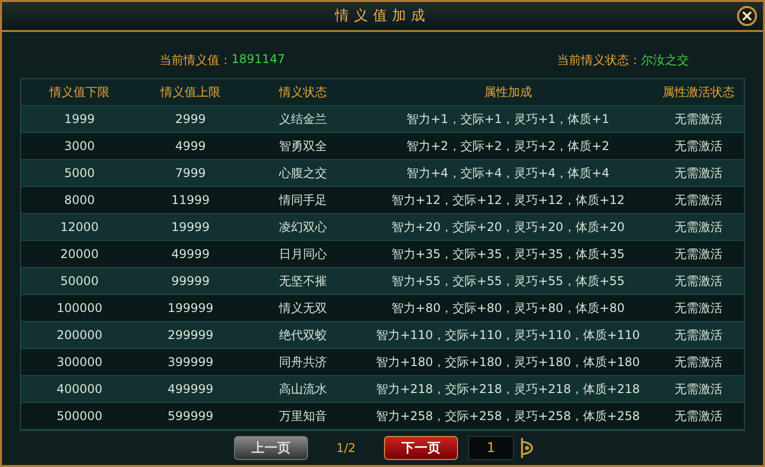 Image resolution: width=765 pixels, height=467 pixels. I want to click on table-cell-text: 3000, so click(79, 146).